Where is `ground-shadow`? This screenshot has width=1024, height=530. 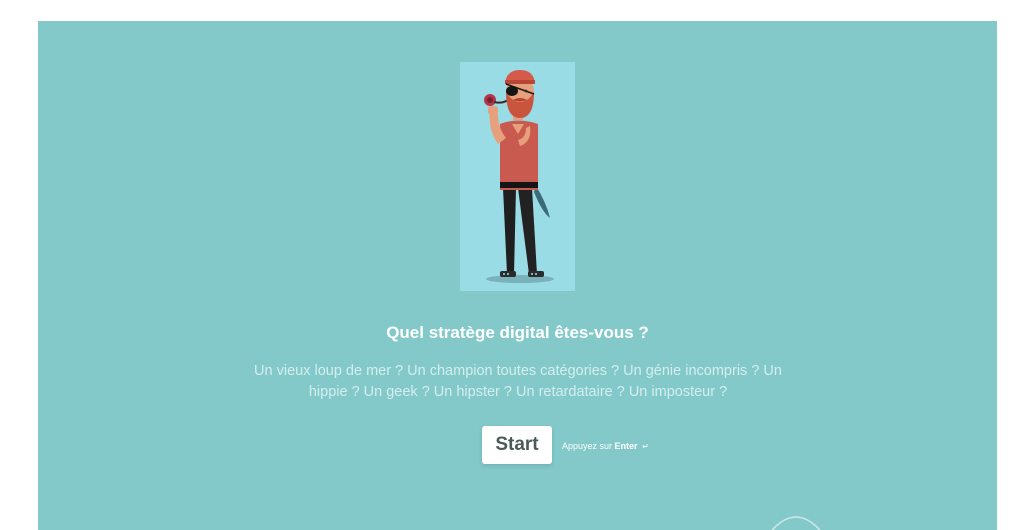
ground-shadow is located at coordinates (520, 279).